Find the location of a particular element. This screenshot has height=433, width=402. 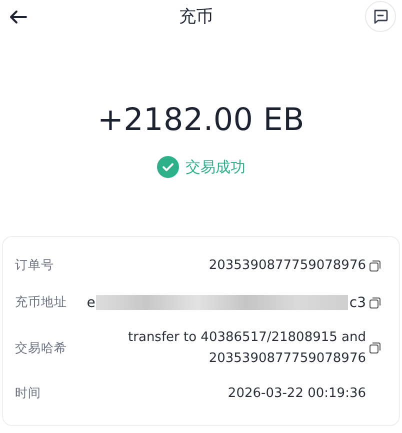

field-value: transfer to 40386517/21808915 and 2035390877759078976 is located at coordinates (247, 348).